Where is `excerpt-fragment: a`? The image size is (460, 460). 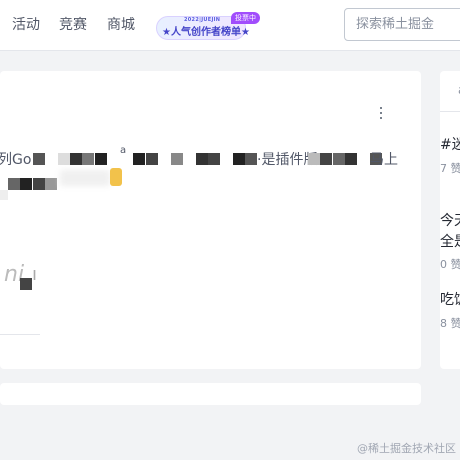
excerpt-fragment: a is located at coordinates (123, 150).